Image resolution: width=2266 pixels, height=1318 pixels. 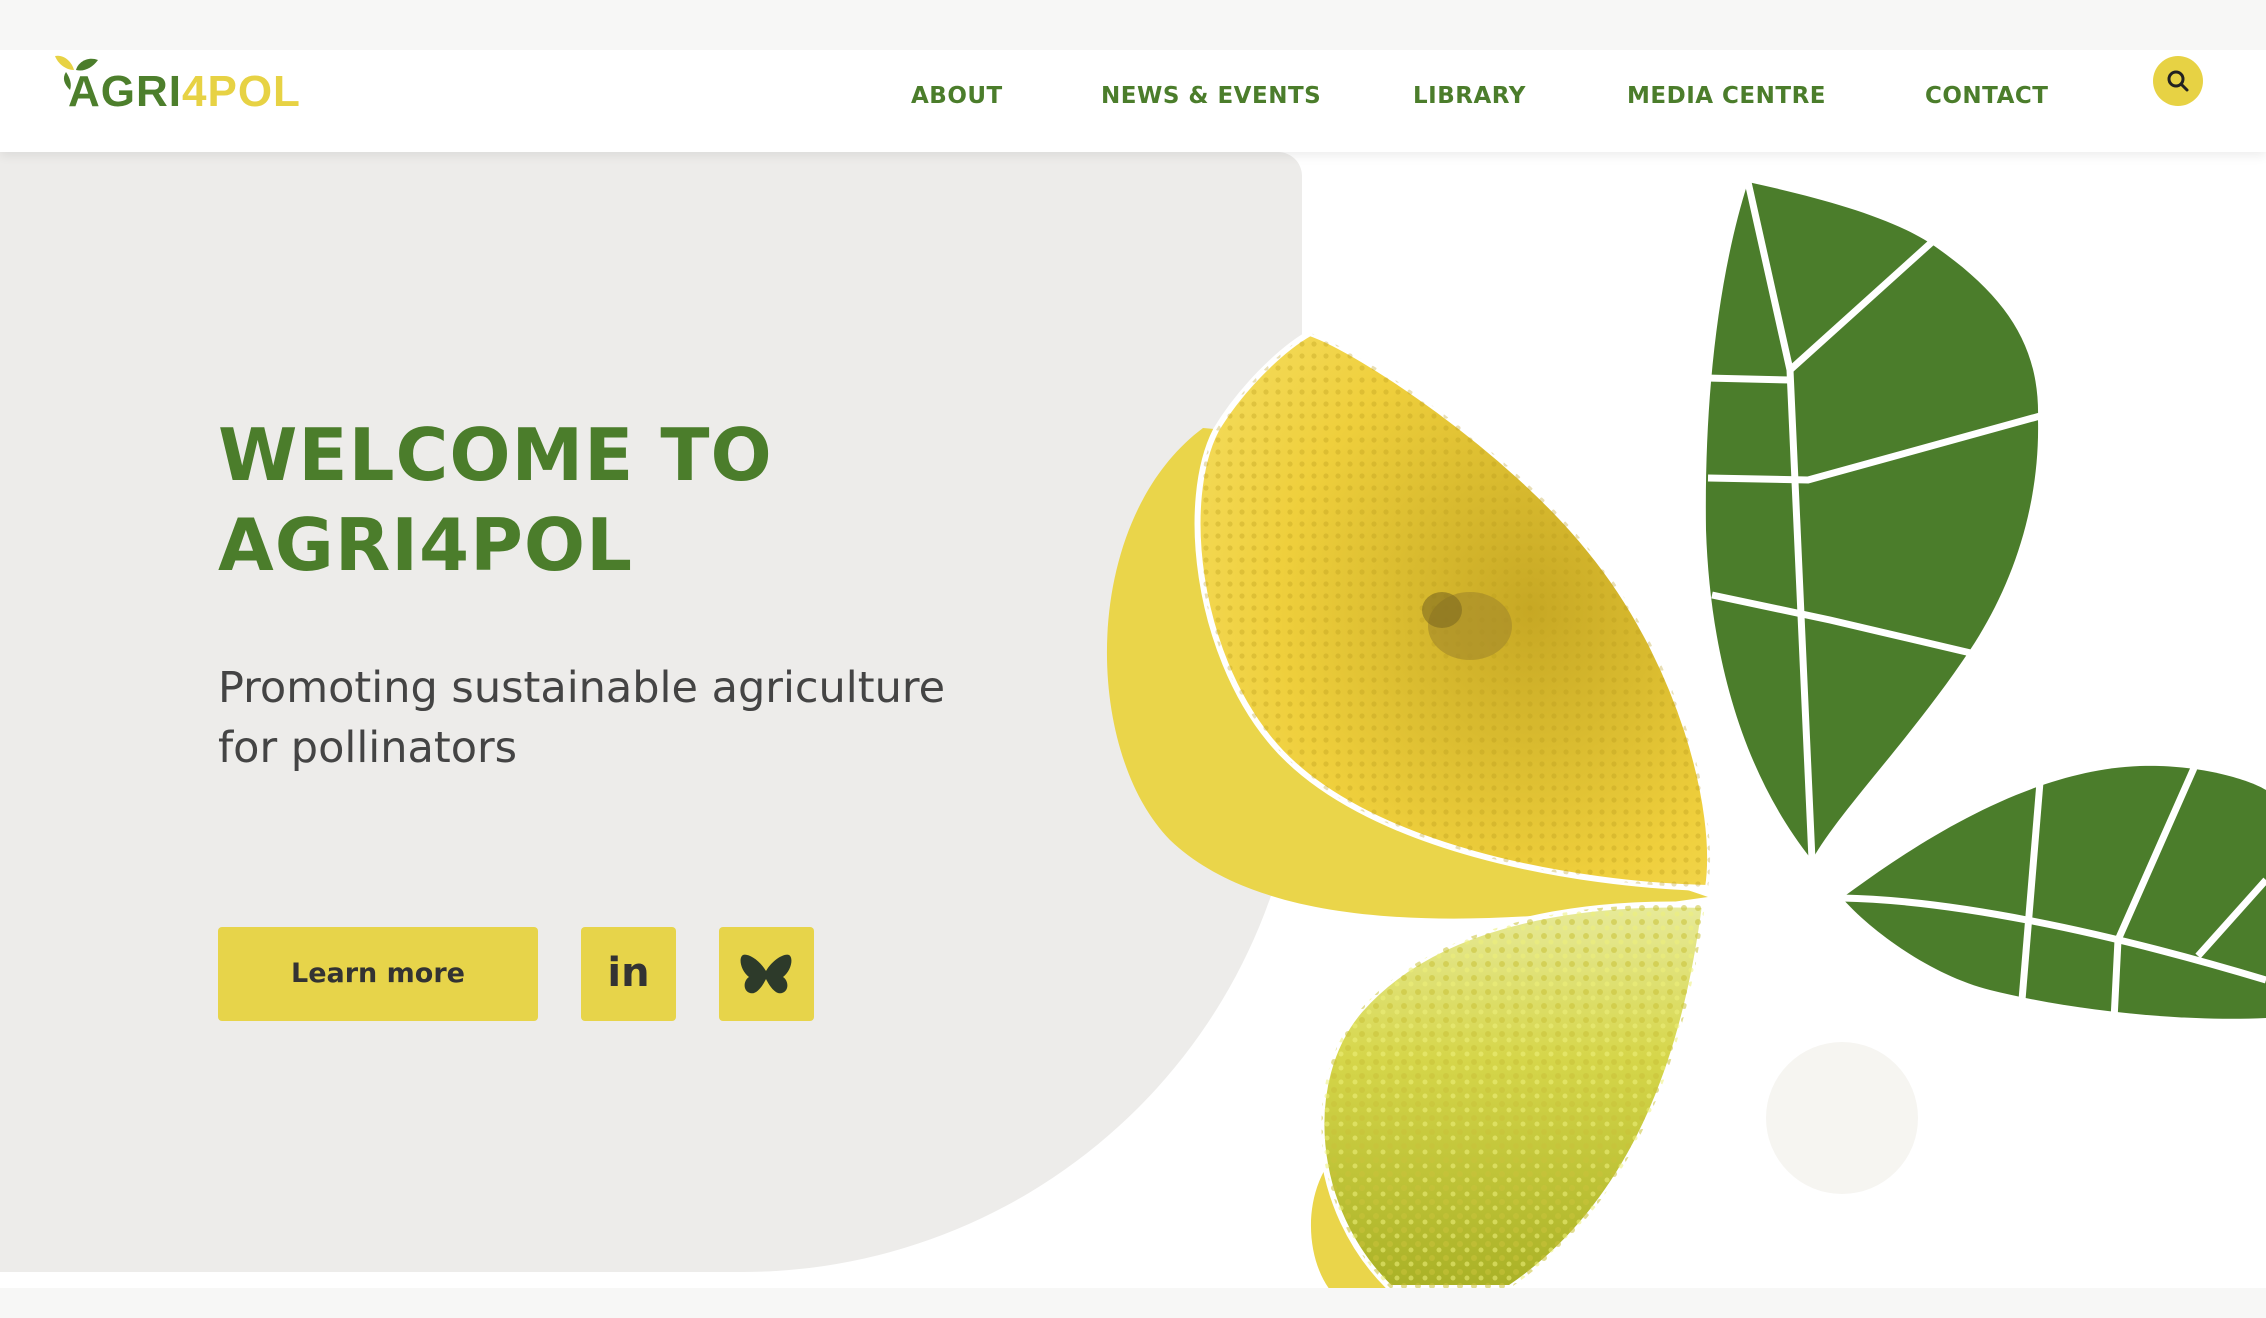 I want to click on logo-text: AGRI4POL, so click(x=184, y=92).